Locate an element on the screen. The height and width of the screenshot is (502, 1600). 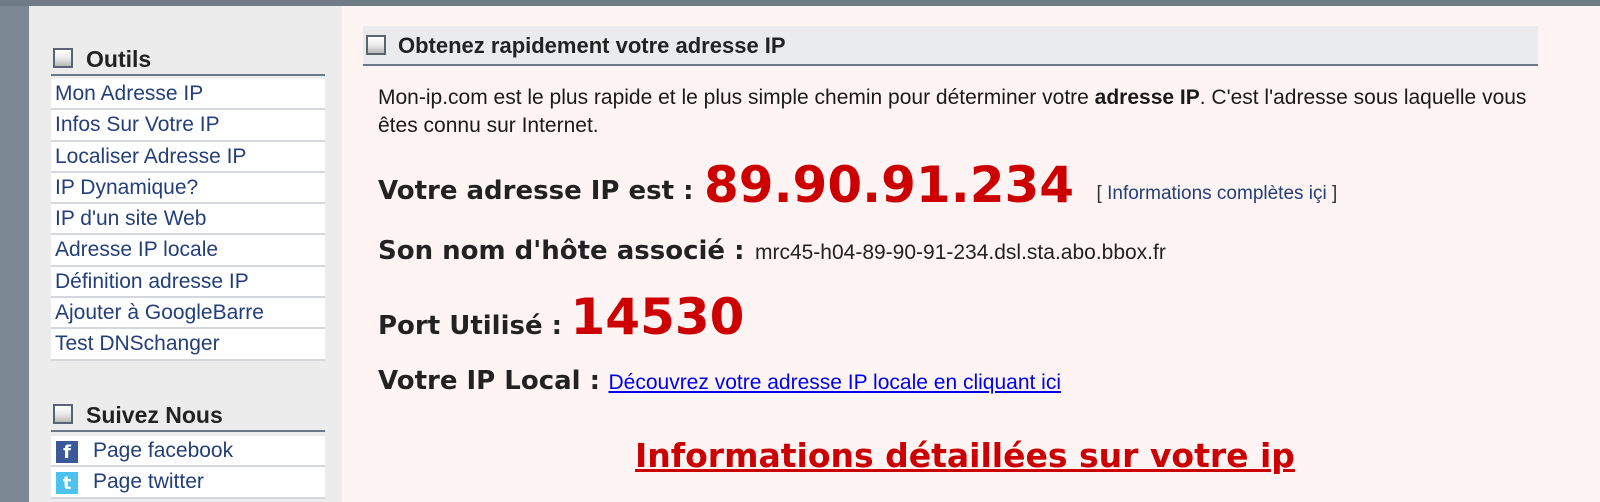
twitter-icon: t is located at coordinates (67, 483).